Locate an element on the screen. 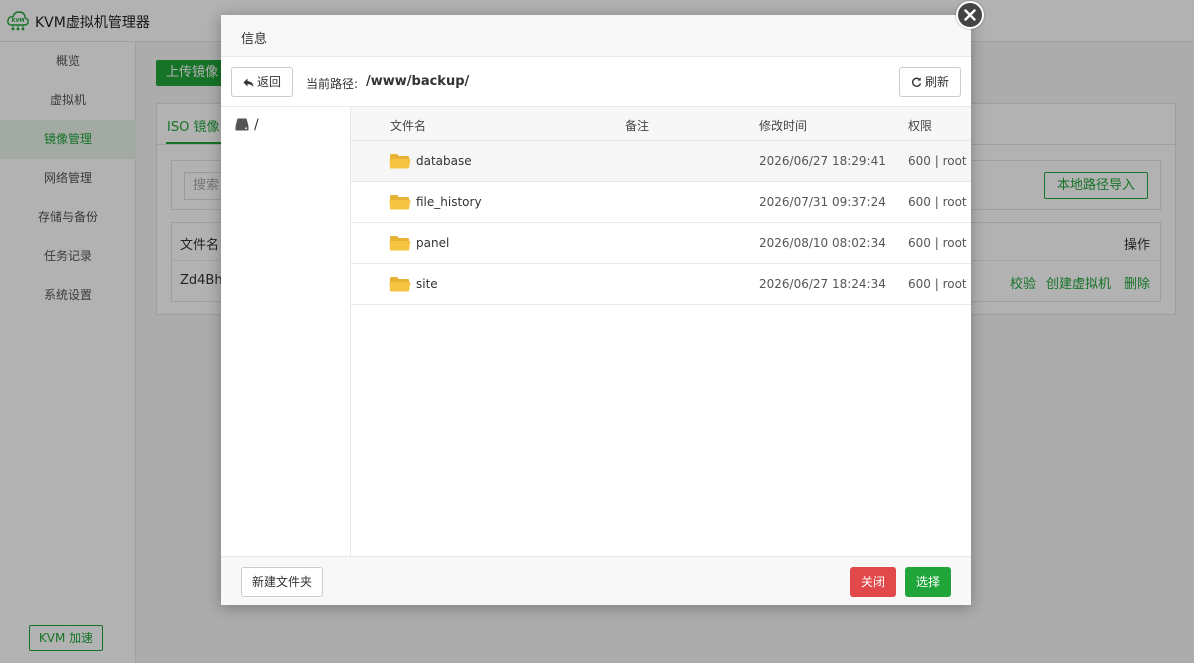 The width and height of the screenshot is (1194, 663). file-name: file_history is located at coordinates (449, 202).